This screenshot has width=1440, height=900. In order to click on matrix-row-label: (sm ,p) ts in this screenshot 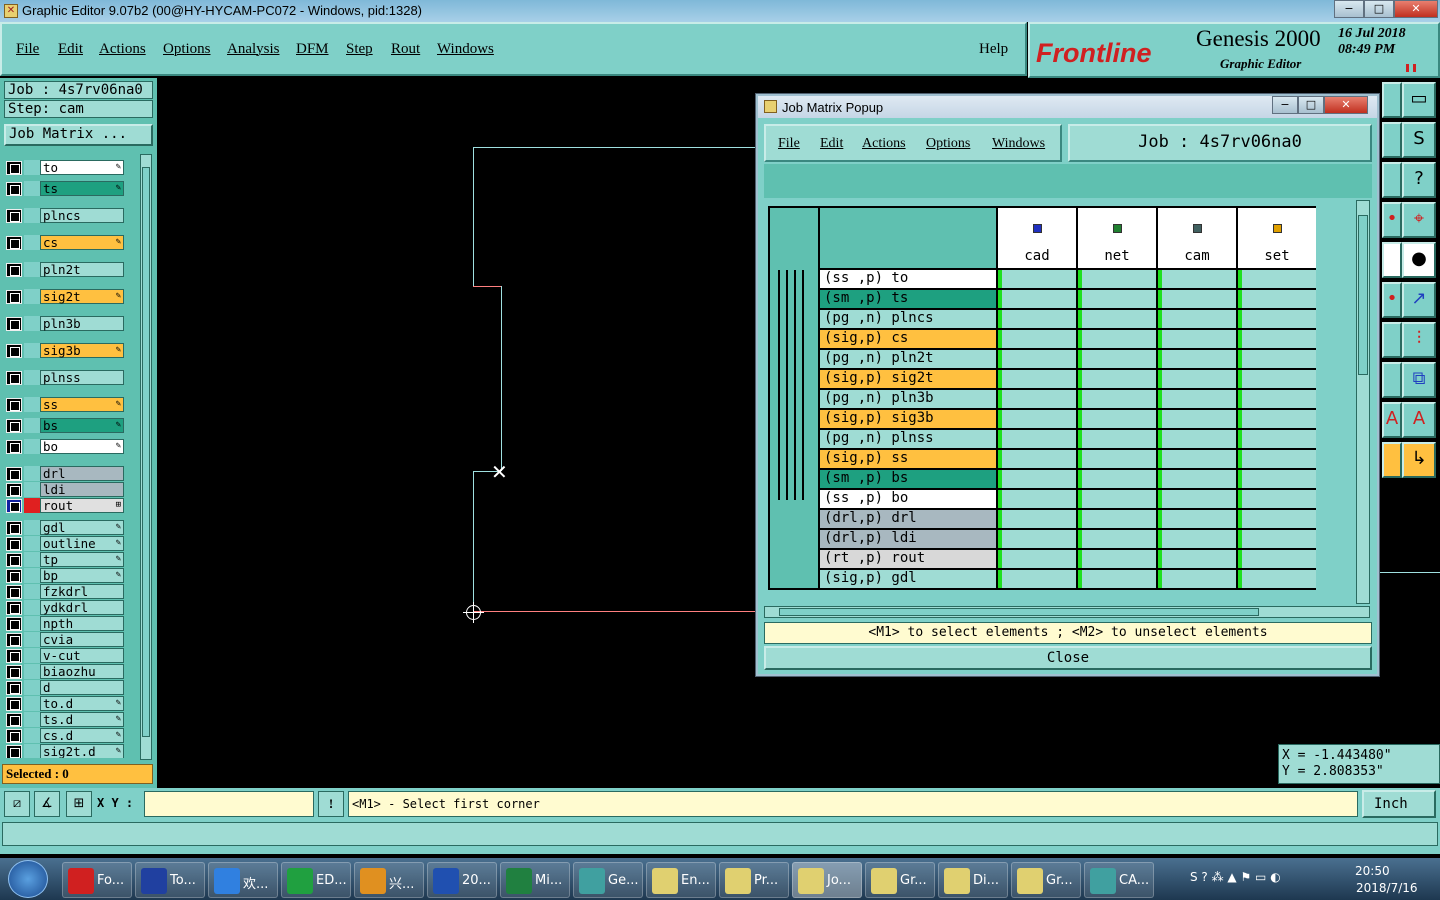, I will do `click(908, 299)`.